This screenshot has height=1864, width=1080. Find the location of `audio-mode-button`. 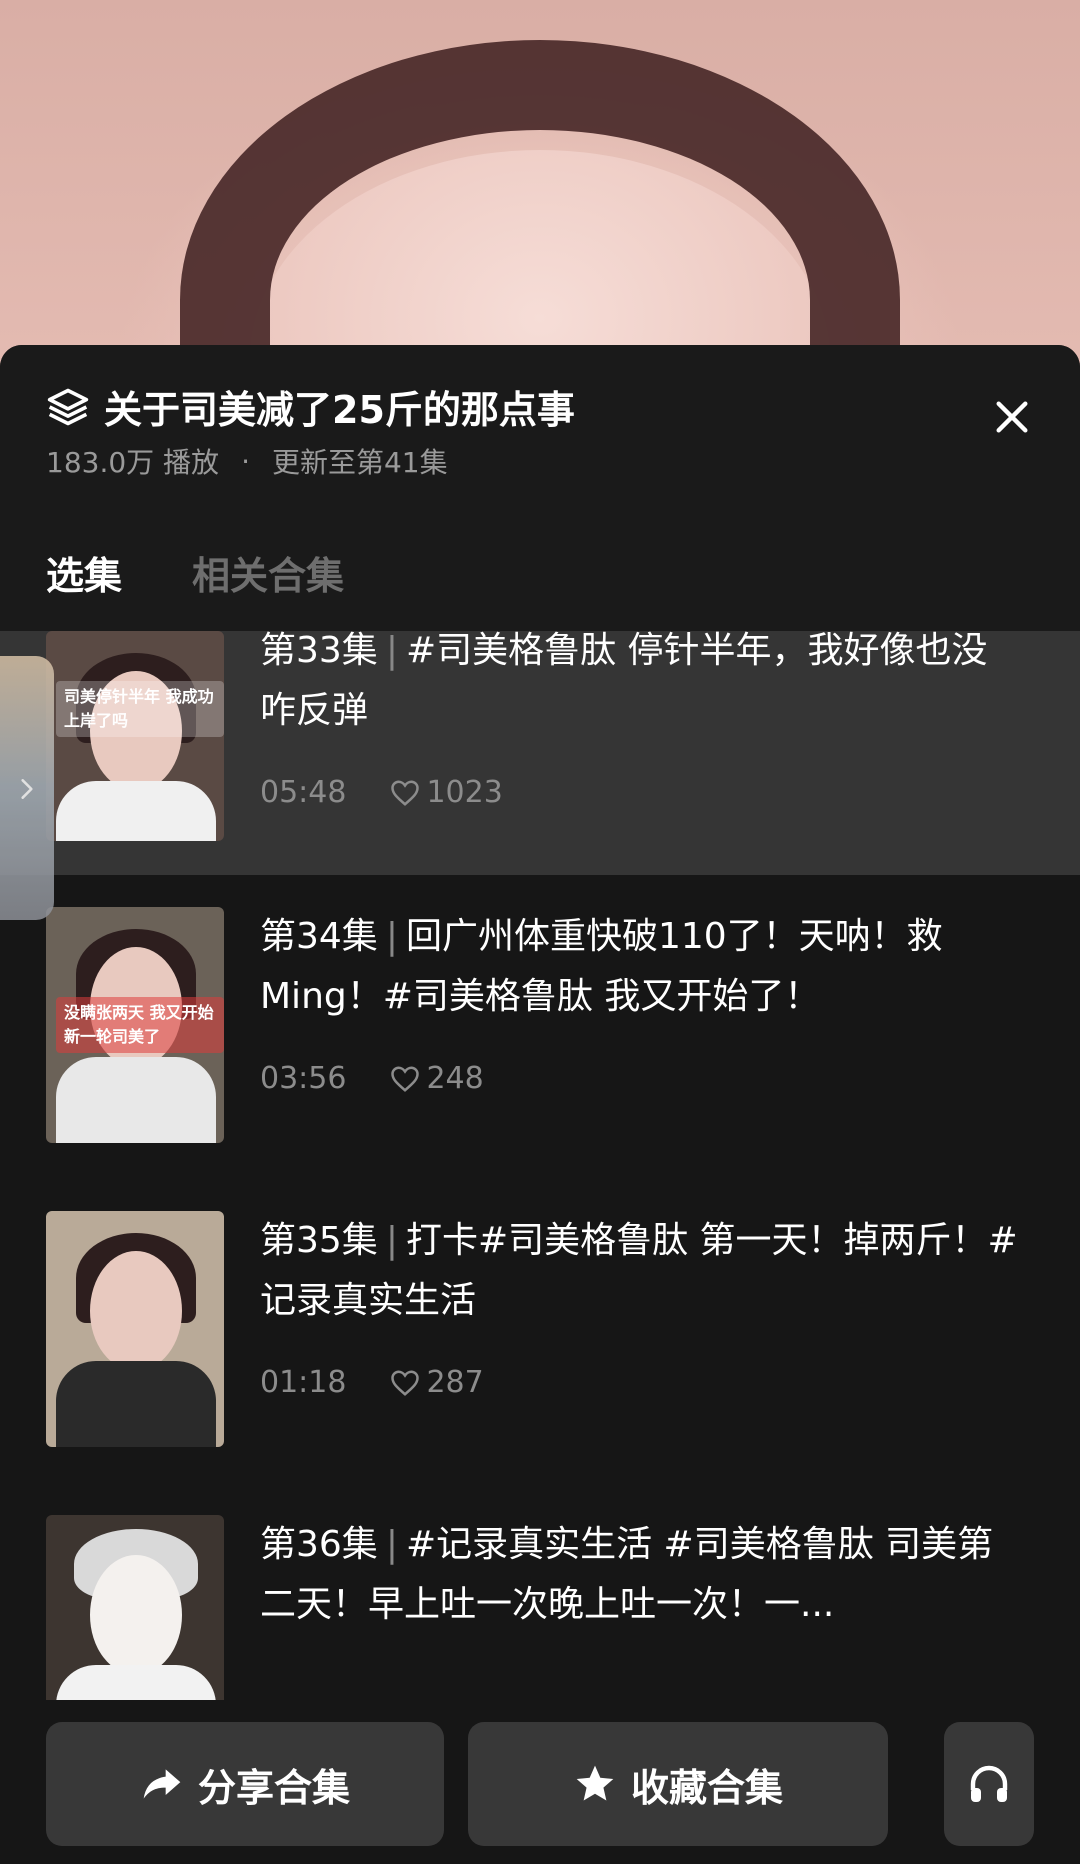

audio-mode-button is located at coordinates (989, 1784).